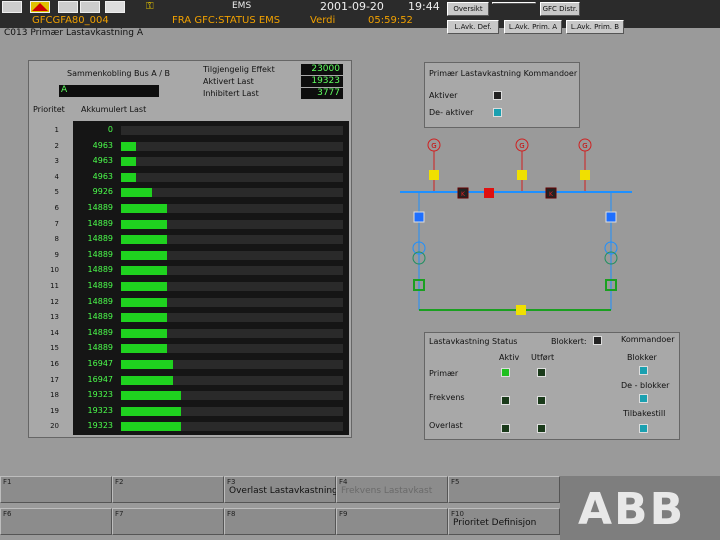  Describe the element at coordinates (595, 27) in the screenshot. I see `lavk-prim-b-button: L.Avk. Prim. B` at that location.